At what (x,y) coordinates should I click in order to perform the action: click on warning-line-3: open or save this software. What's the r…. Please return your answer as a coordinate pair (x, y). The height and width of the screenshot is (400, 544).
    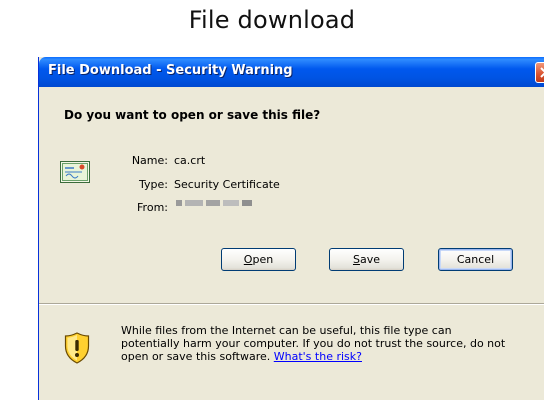
    Looking at the image, I should click on (332, 356).